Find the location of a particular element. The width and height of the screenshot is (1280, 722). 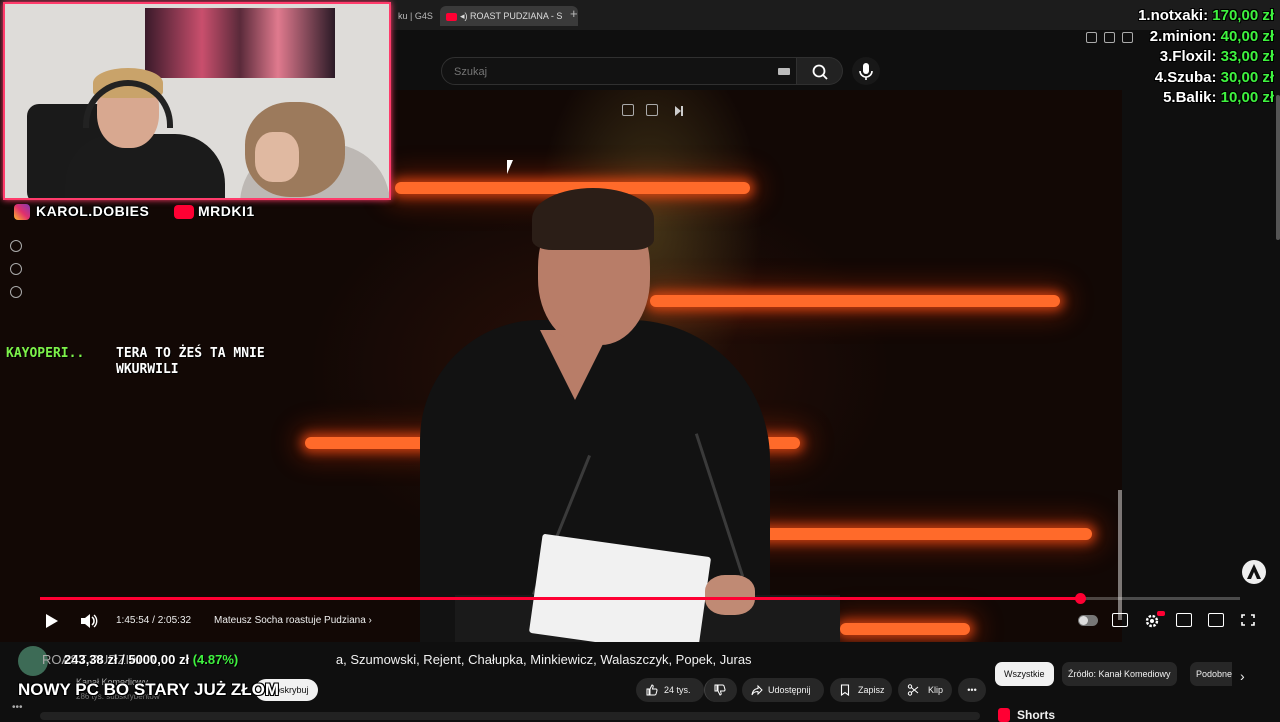

play-icon is located at coordinates (52, 621).